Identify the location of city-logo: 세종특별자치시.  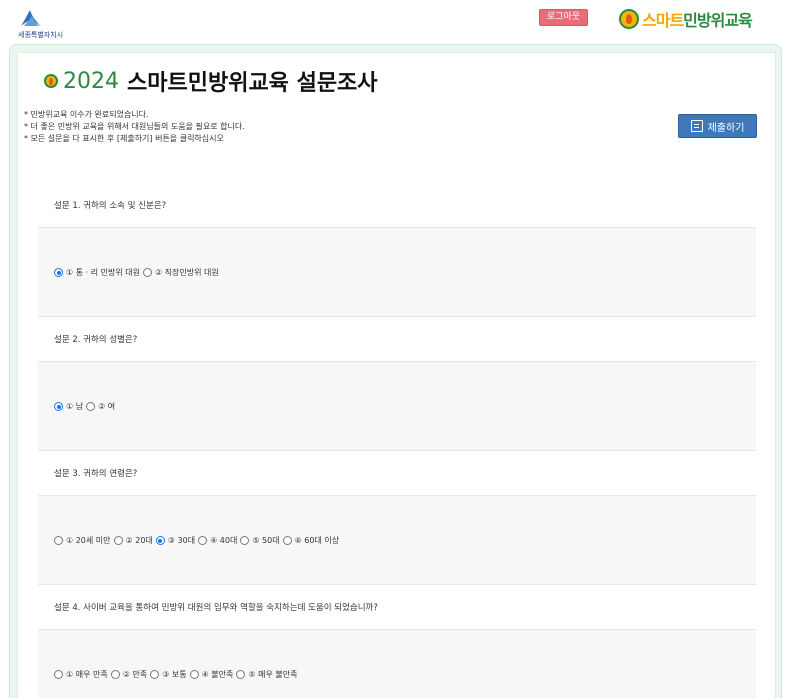
(44, 23).